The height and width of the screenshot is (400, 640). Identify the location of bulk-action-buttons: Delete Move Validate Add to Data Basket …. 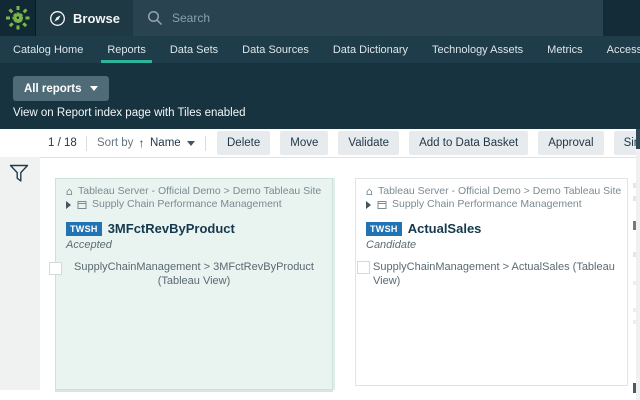
(428, 143).